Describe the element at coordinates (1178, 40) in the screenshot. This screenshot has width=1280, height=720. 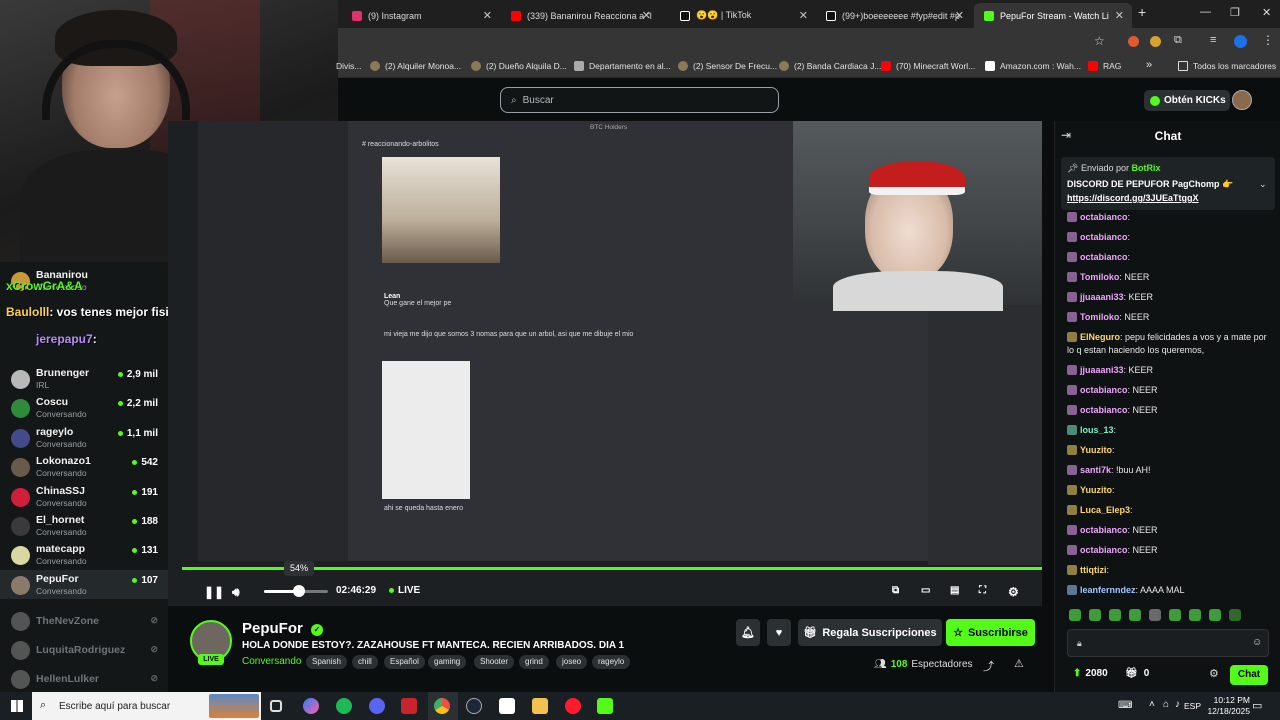
I see `extensions-puzzle-icon: ⧉` at that location.